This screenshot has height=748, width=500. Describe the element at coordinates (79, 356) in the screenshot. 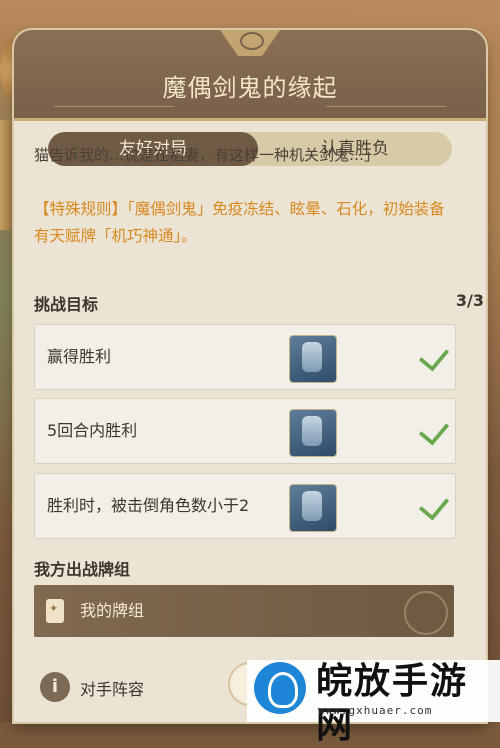

I see `goal-text: 赢得胜利` at that location.